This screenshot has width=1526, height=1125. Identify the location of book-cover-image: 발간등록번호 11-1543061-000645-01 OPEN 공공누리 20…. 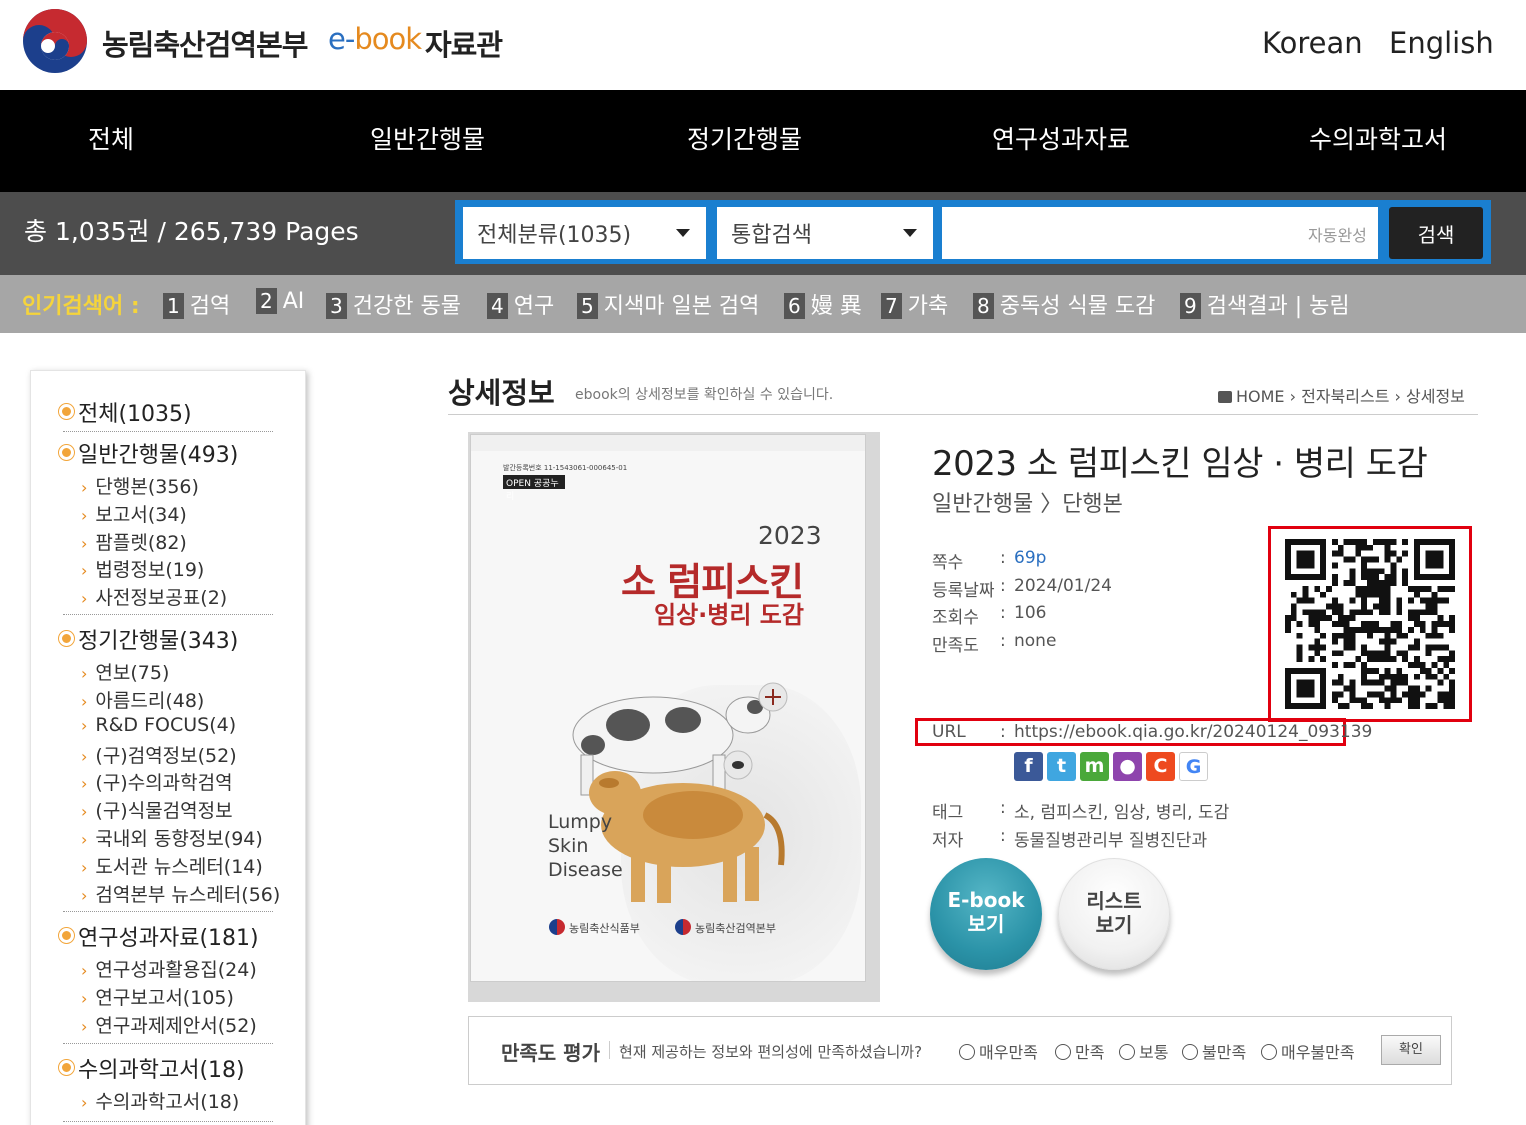
(668, 708).